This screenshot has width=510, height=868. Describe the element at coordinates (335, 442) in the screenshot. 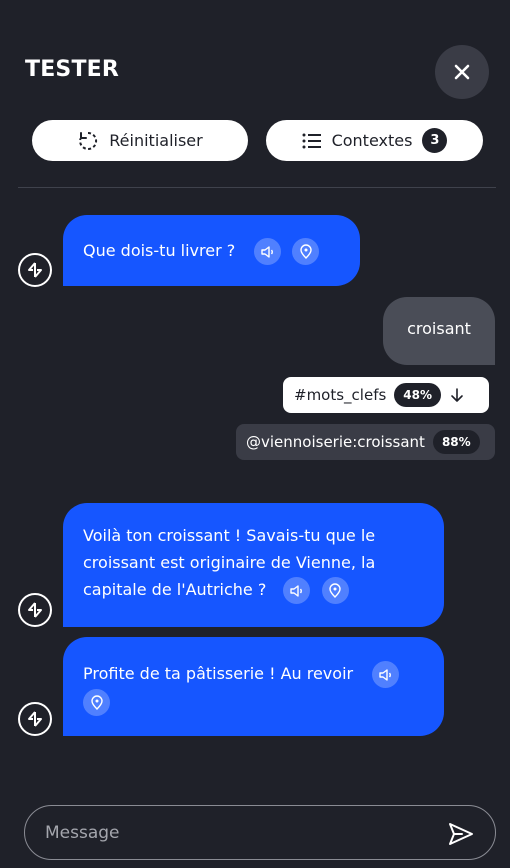

I see `entity-label: @viennoiserie:croissant` at that location.